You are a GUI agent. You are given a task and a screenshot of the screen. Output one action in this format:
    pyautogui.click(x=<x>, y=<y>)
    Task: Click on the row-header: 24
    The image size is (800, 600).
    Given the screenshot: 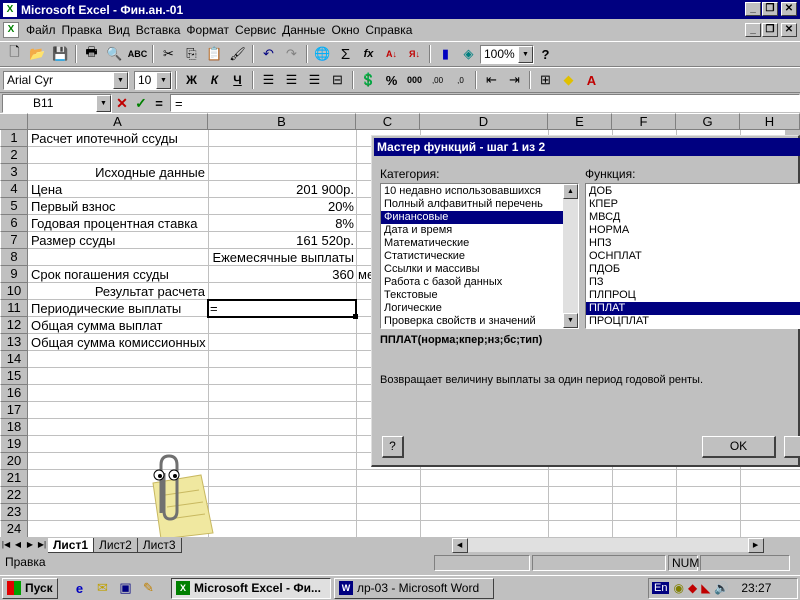 What is the action you would take?
    pyautogui.click(x=14, y=529)
    